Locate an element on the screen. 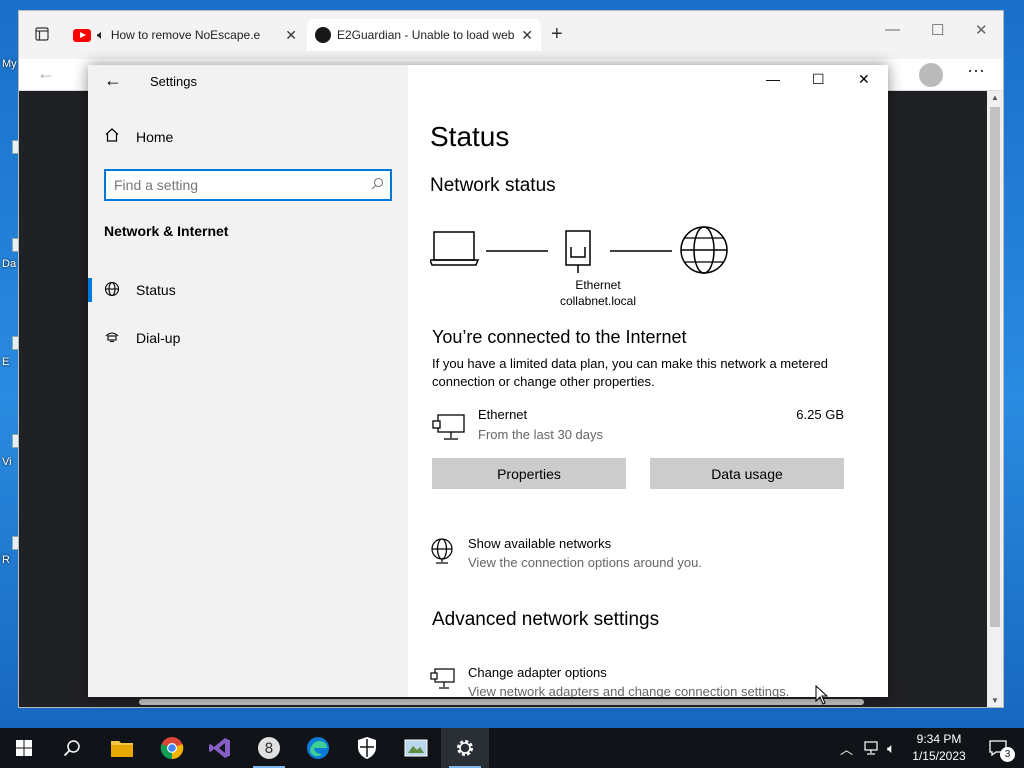 Image resolution: width=1024 pixels, height=768 pixels. laptop-icon is located at coordinates (454, 248).